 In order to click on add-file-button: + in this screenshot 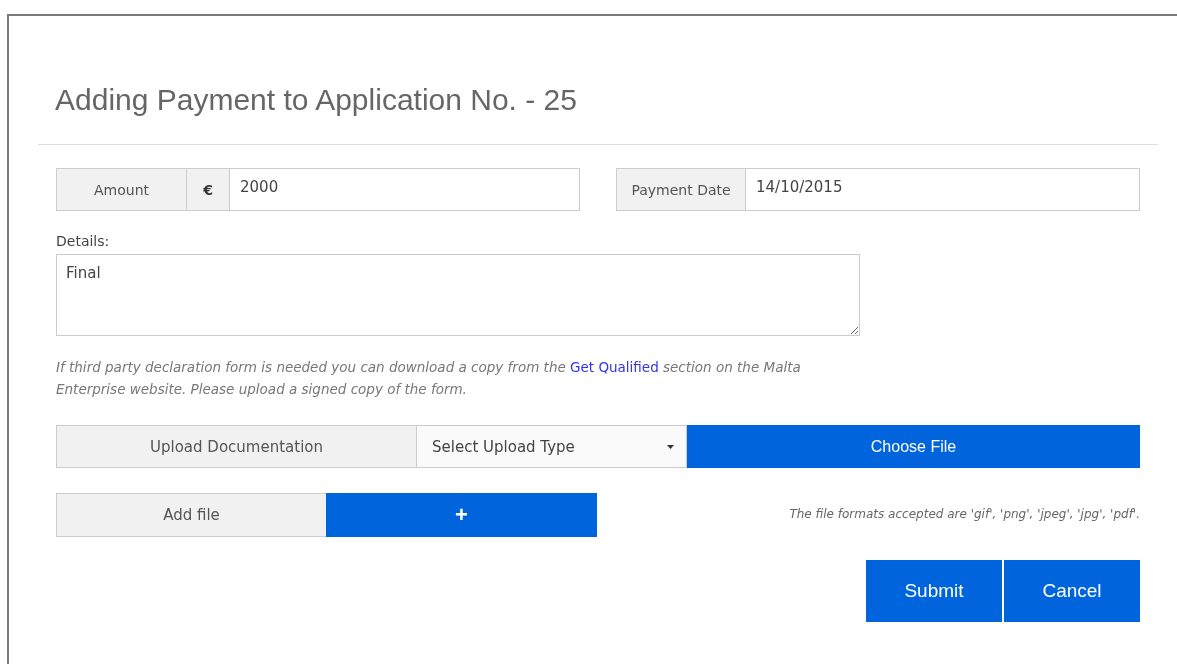, I will do `click(461, 515)`.